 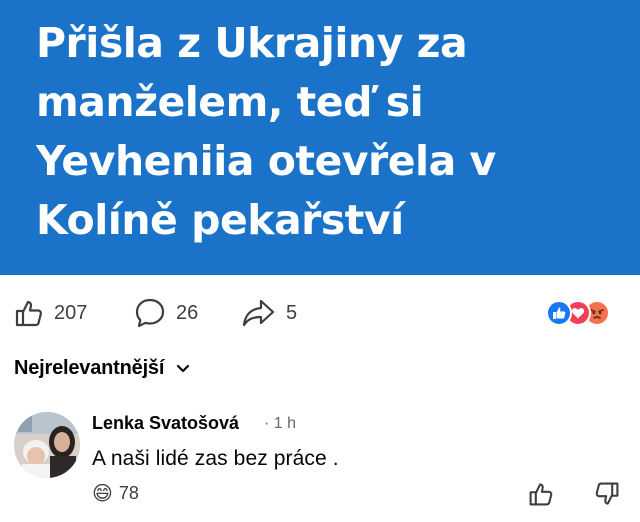 I want to click on comment-upvote-button, so click(x=541, y=496).